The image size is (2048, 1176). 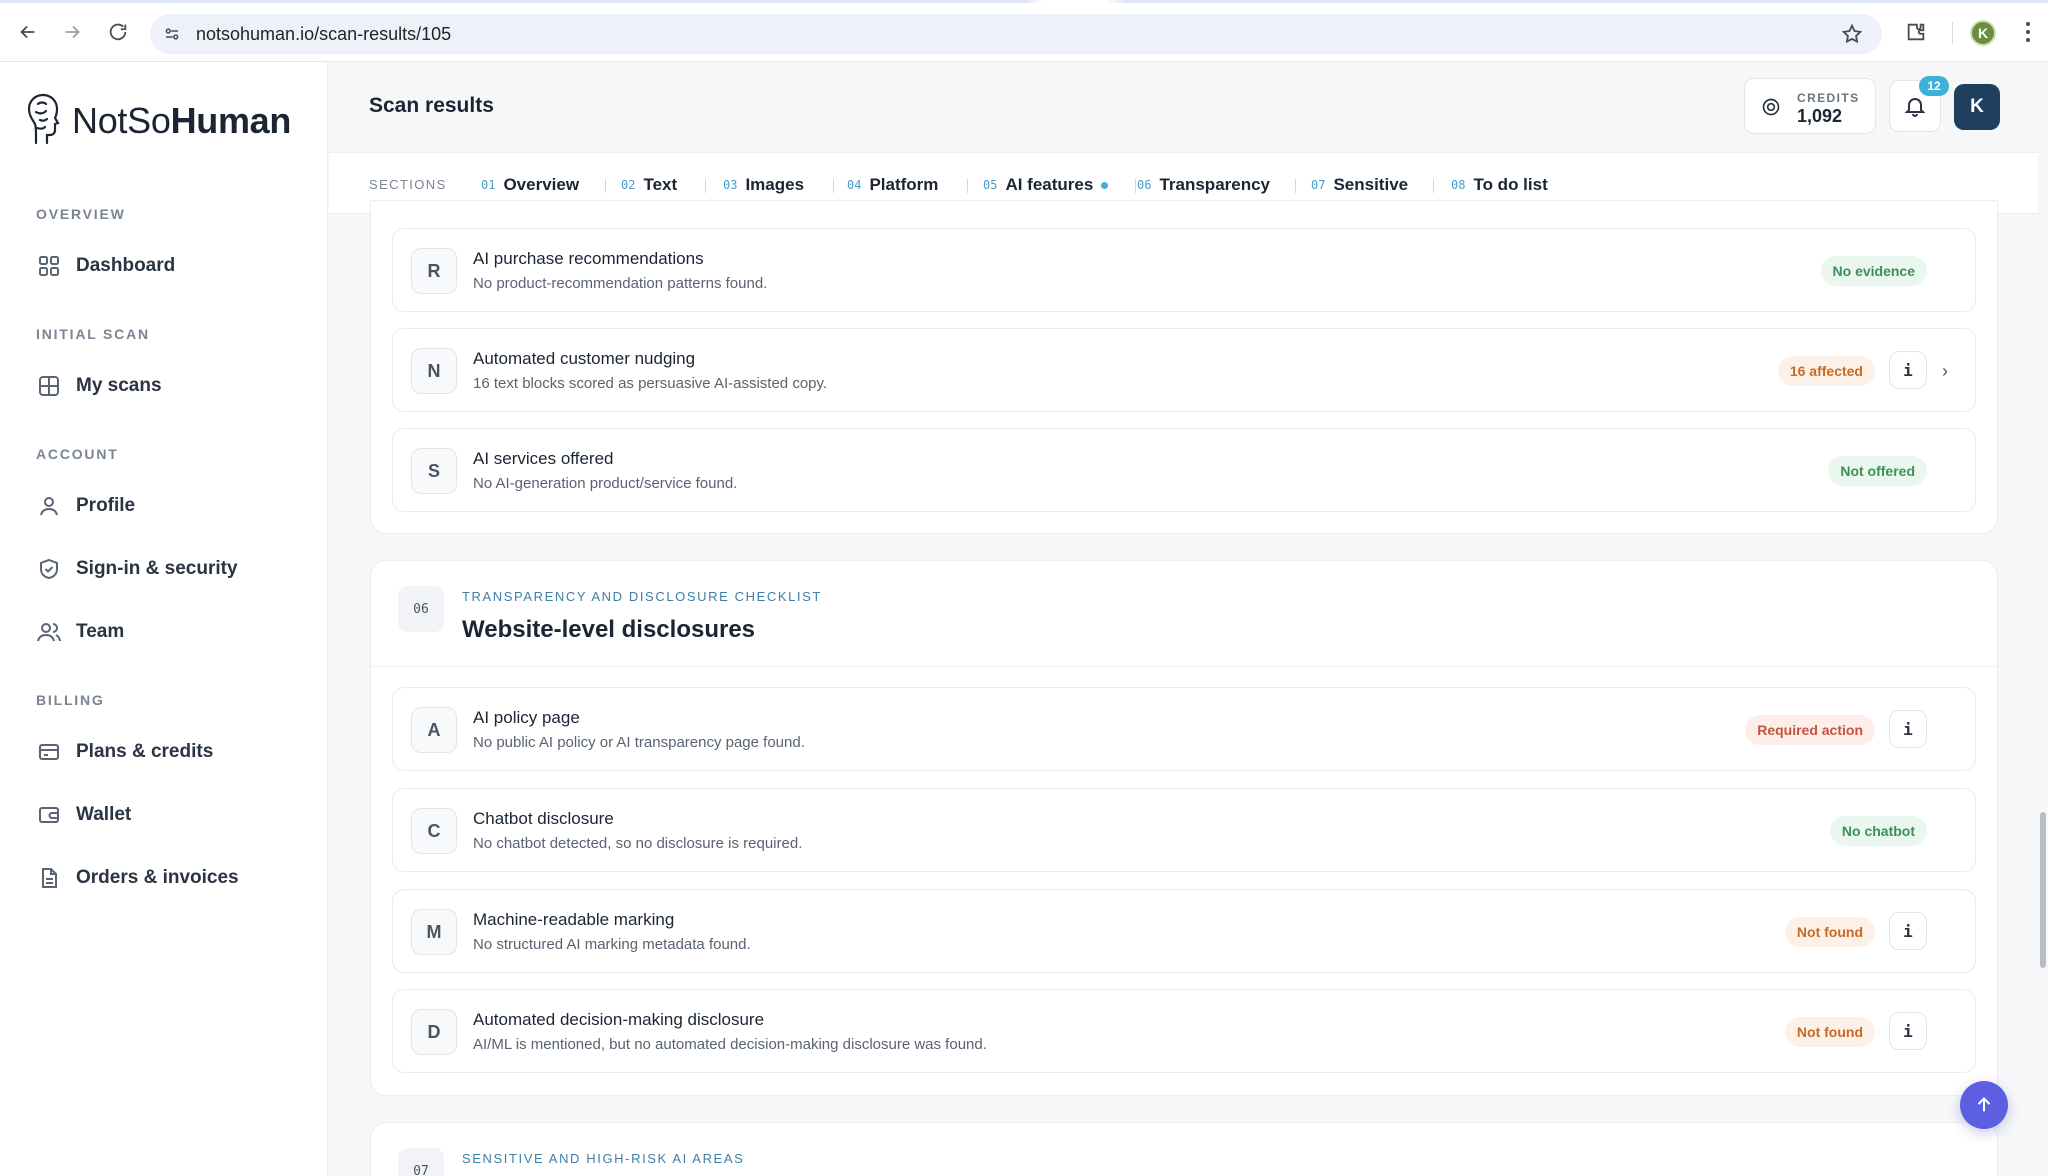 I want to click on sidebar-item-team: Team, so click(x=80, y=632).